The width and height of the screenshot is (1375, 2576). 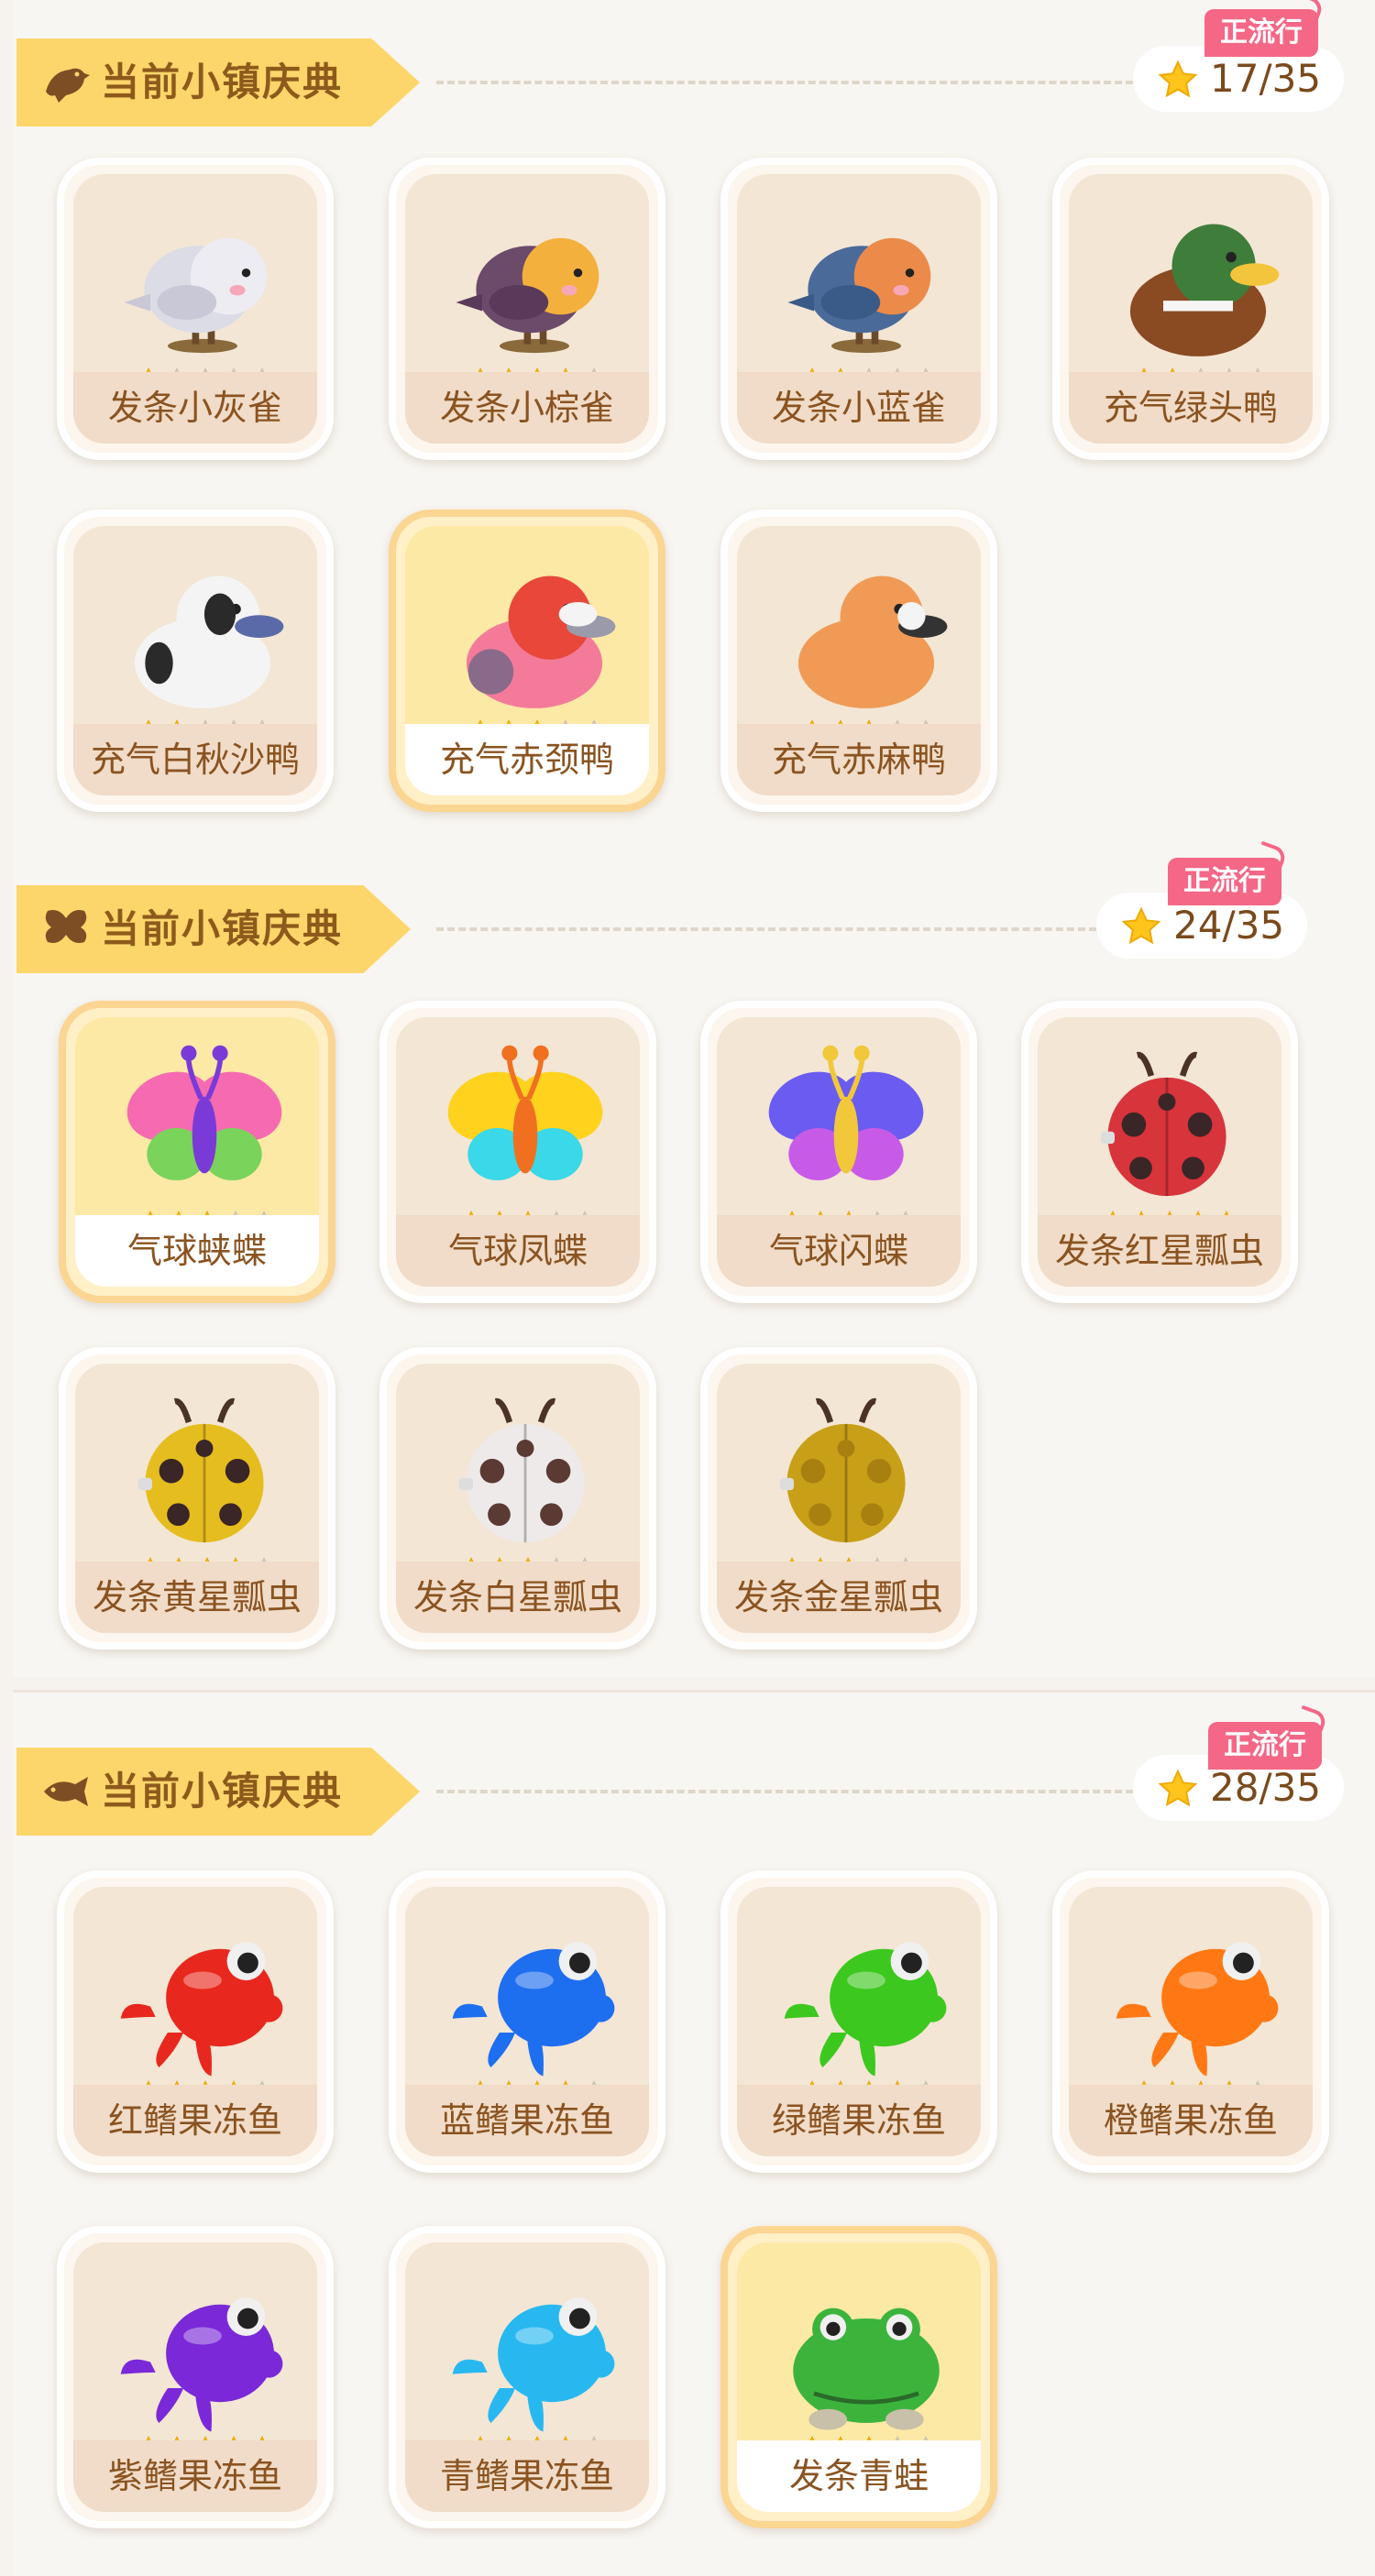 I want to click on shelduck-illustration, so click(x=873, y=641).